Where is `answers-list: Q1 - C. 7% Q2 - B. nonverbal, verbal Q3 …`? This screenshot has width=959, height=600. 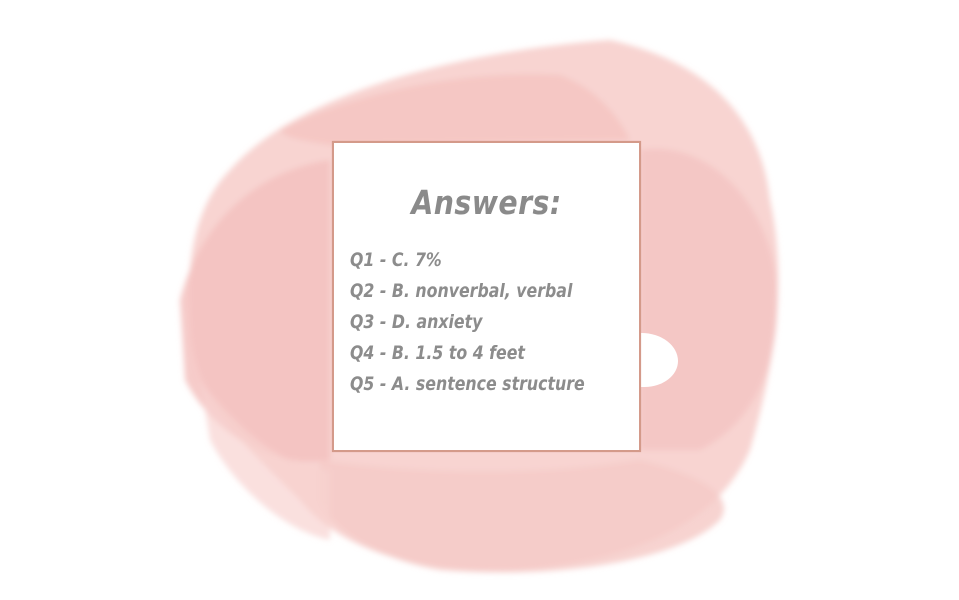 answers-list: Q1 - C. 7% Q2 - B. nonverbal, verbal Q3 … is located at coordinates (491, 322).